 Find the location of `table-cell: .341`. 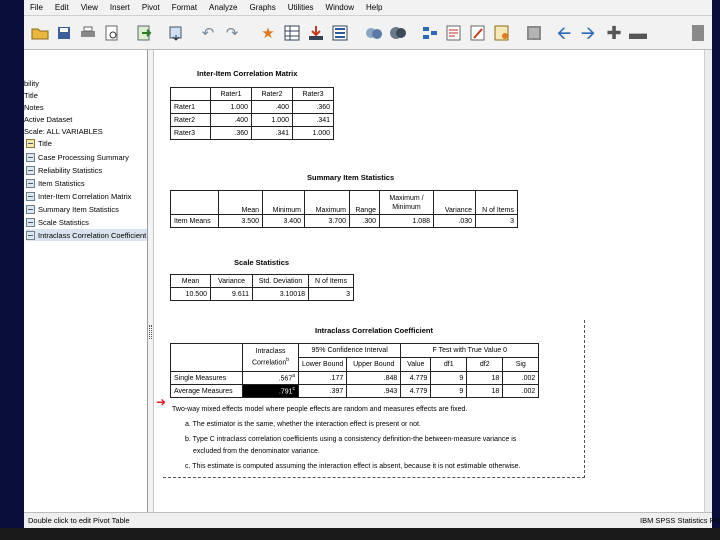

table-cell: .341 is located at coordinates (313, 120).